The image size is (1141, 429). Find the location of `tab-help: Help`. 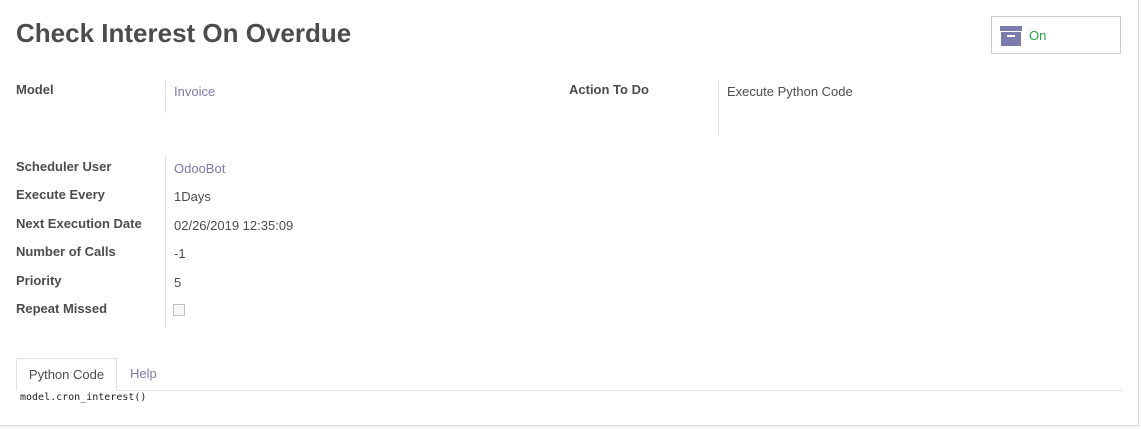

tab-help: Help is located at coordinates (143, 374).